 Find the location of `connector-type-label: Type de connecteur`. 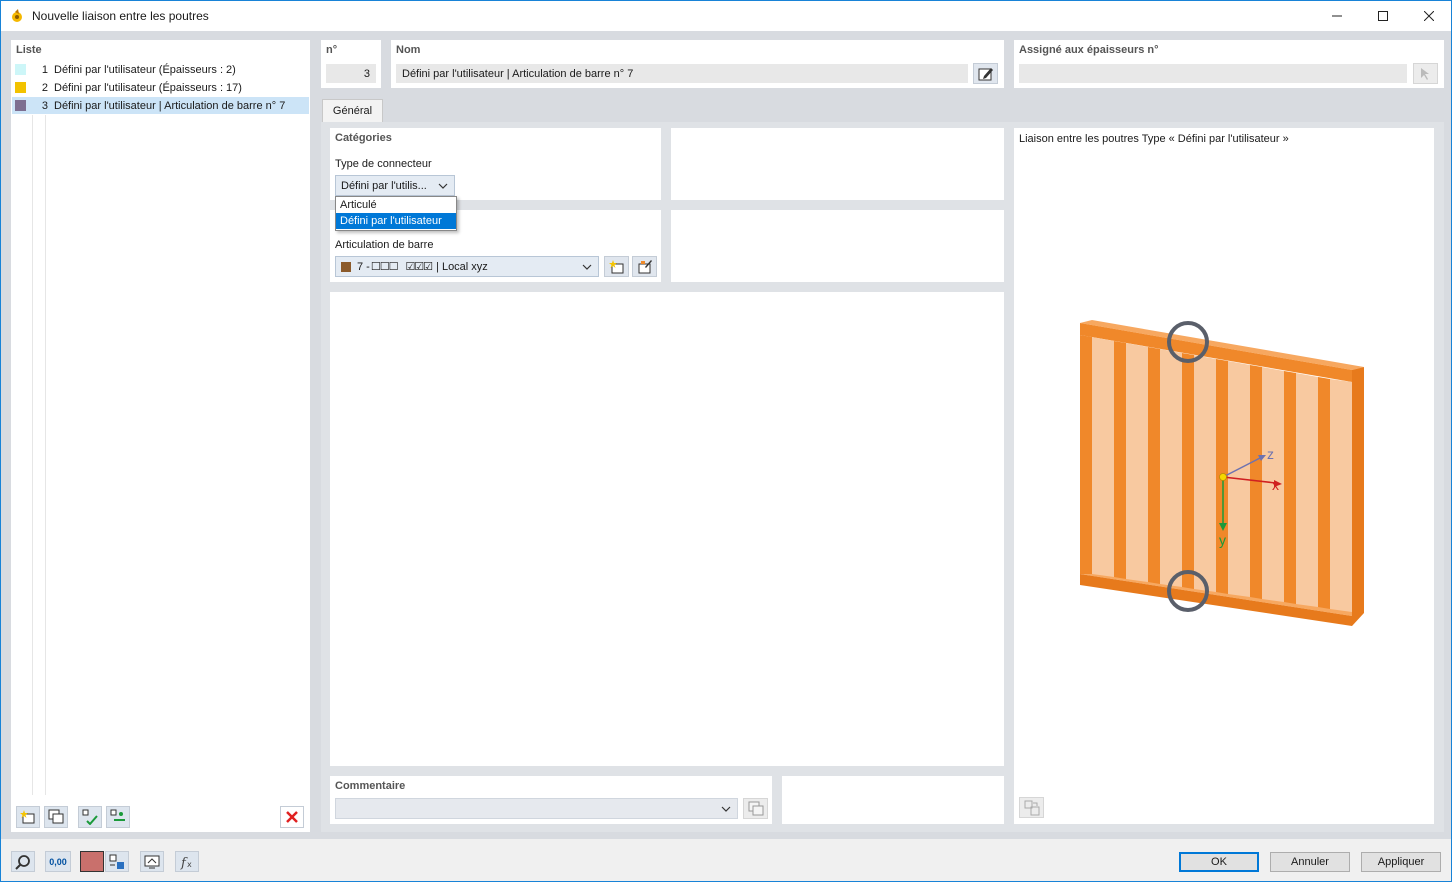

connector-type-label: Type de connecteur is located at coordinates (383, 164).